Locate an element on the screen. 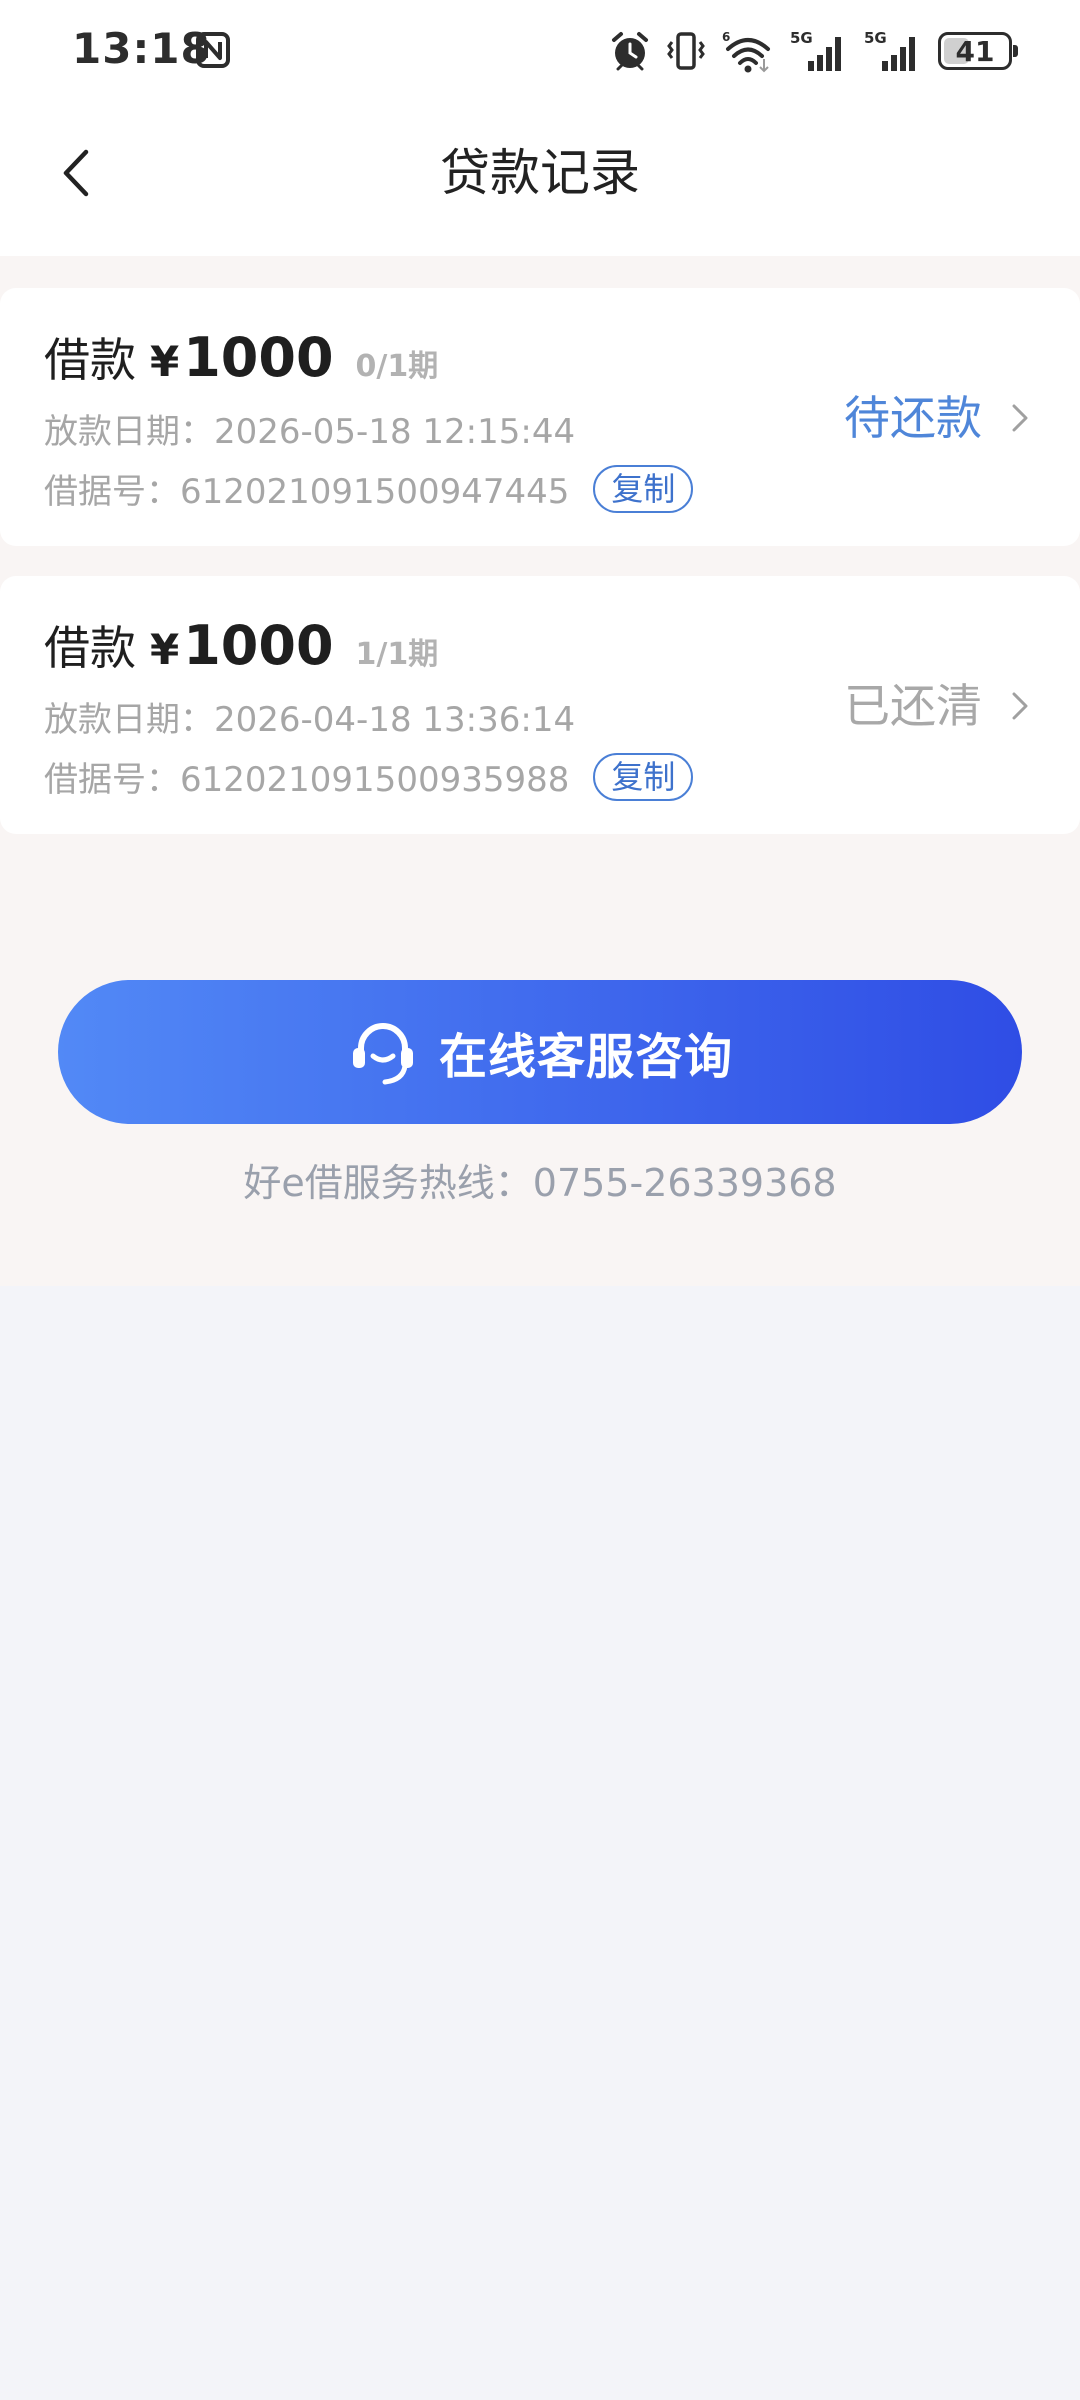 This screenshot has width=1080, height=2400. online-service-button: 在线客服咨询 is located at coordinates (540, 1052).